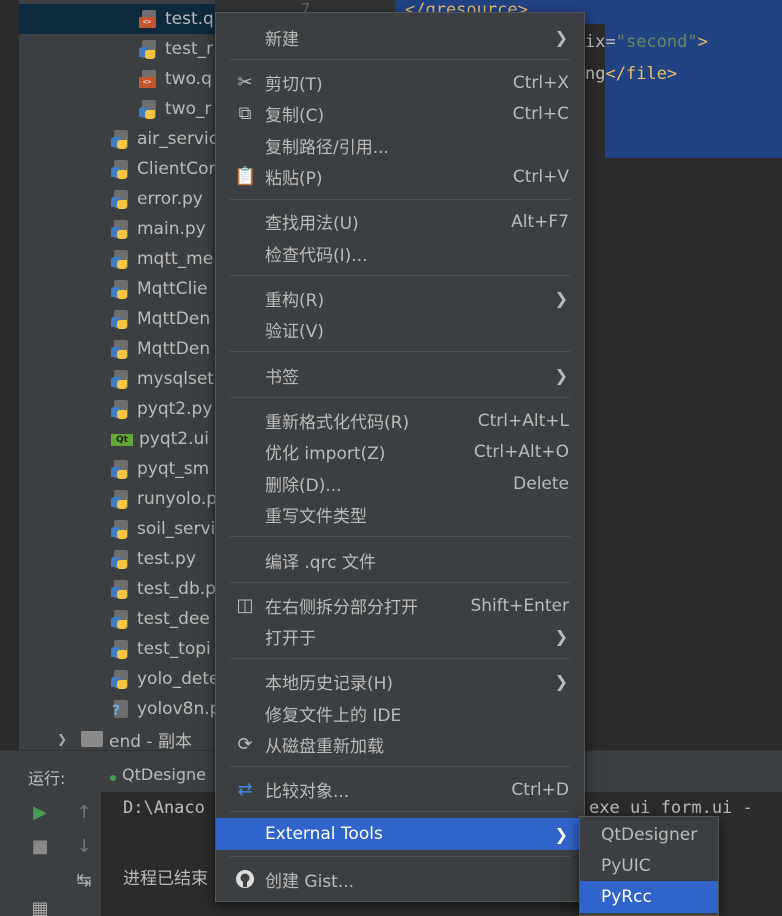 The image size is (782, 916). Describe the element at coordinates (173, 469) in the screenshot. I see `tree-item-label: pyqt_sm` at that location.